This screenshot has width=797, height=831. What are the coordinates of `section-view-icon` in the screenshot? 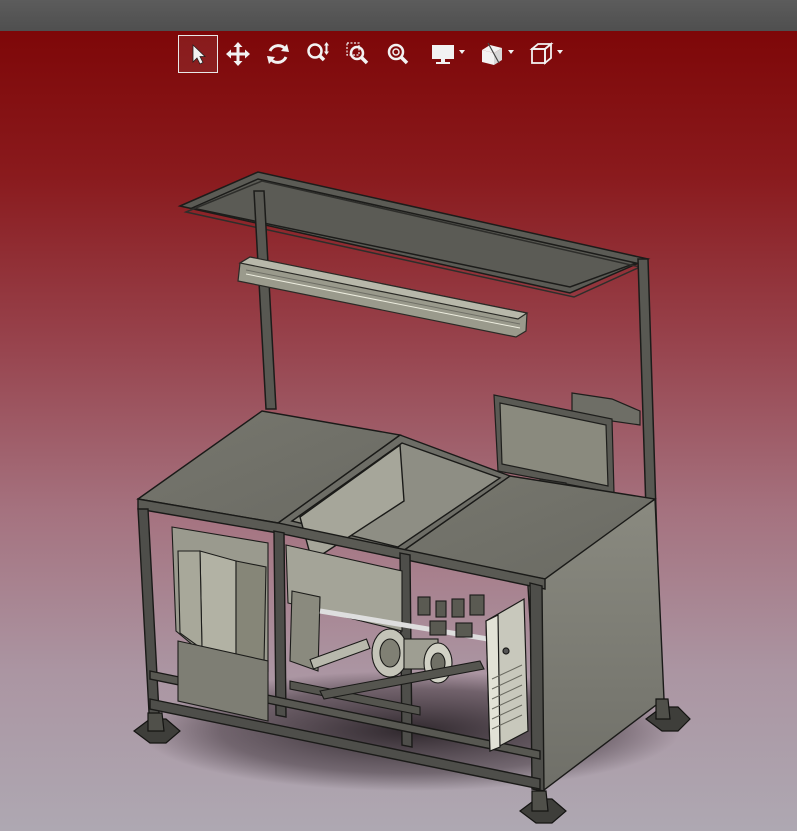 It's located at (491, 53).